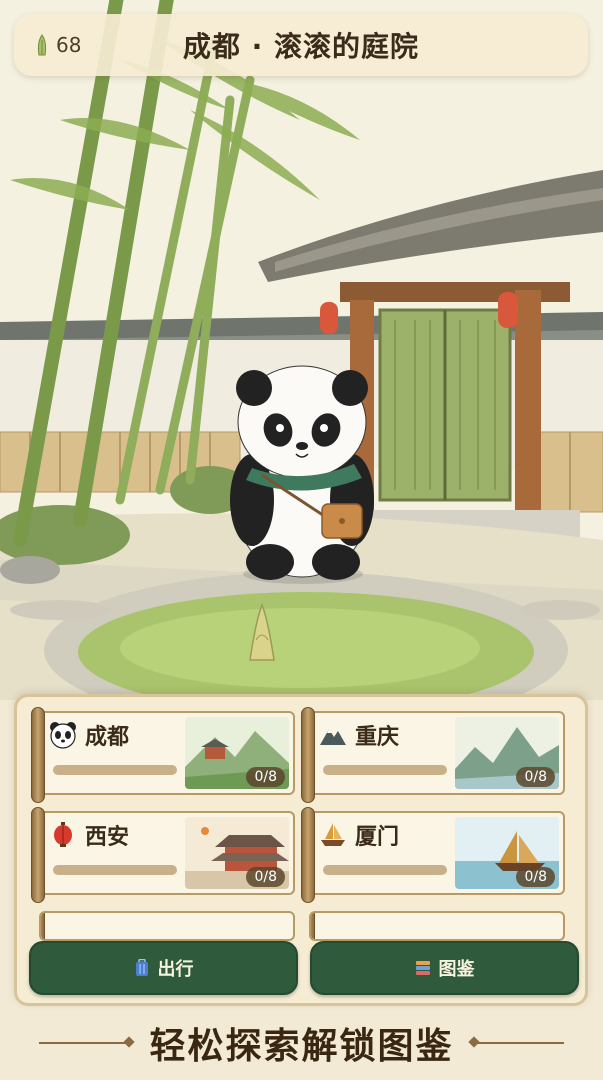 Image resolution: width=603 pixels, height=1080 pixels. Describe the element at coordinates (333, 834) in the screenshot. I see `sailboat-icon` at that location.